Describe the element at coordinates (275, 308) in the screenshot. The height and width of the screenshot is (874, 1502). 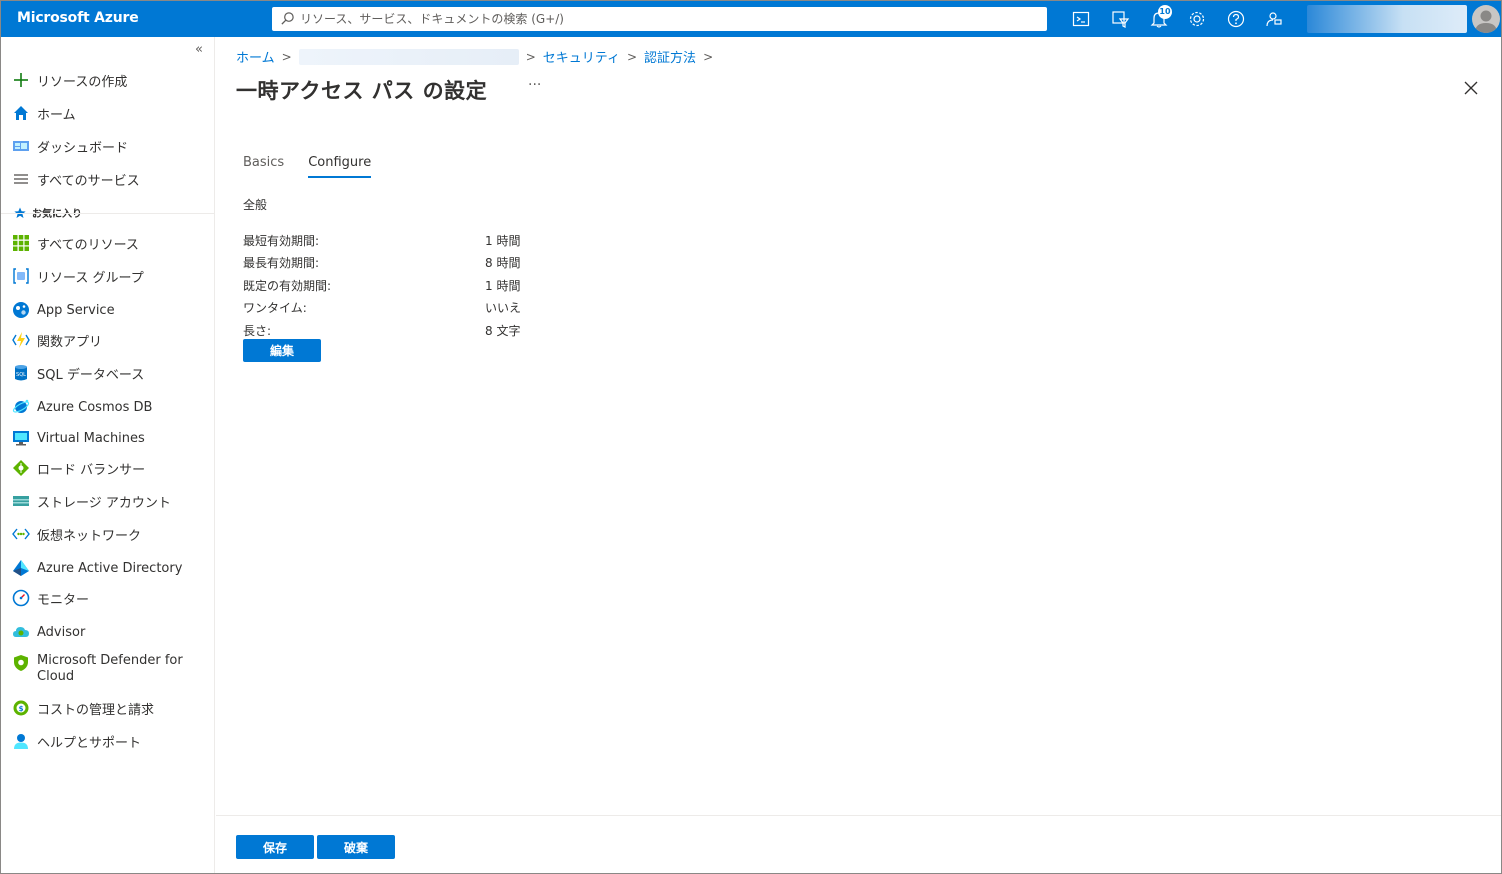
I see `setting-label: ワンタイム:` at that location.